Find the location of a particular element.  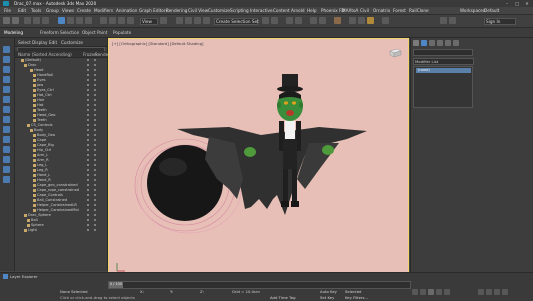

add-time-tag: Add Time Tag is located at coordinates (282, 297).